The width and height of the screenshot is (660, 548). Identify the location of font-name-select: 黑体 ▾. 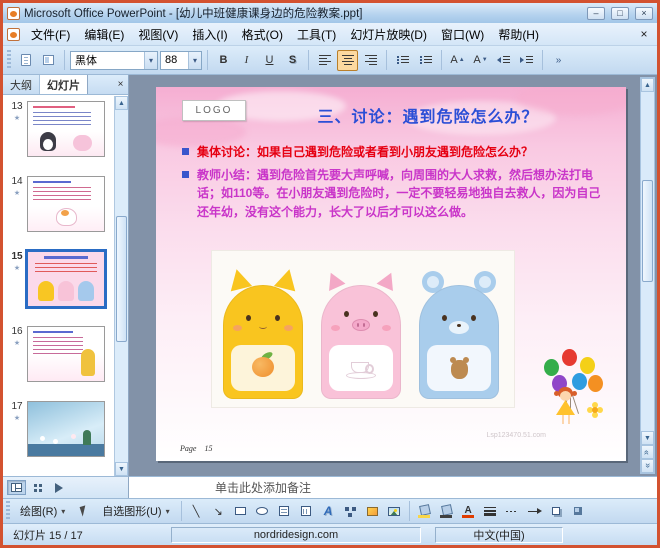
(114, 60).